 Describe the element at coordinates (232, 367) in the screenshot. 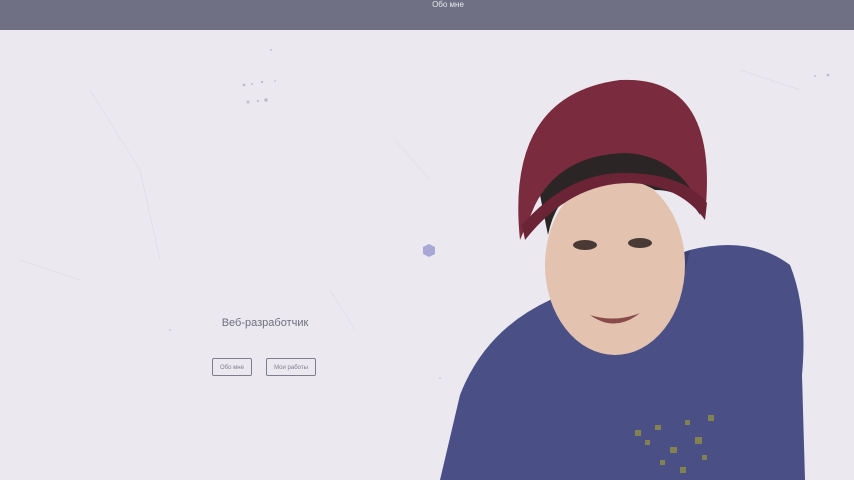

I see `about-button: Обо мне` at that location.